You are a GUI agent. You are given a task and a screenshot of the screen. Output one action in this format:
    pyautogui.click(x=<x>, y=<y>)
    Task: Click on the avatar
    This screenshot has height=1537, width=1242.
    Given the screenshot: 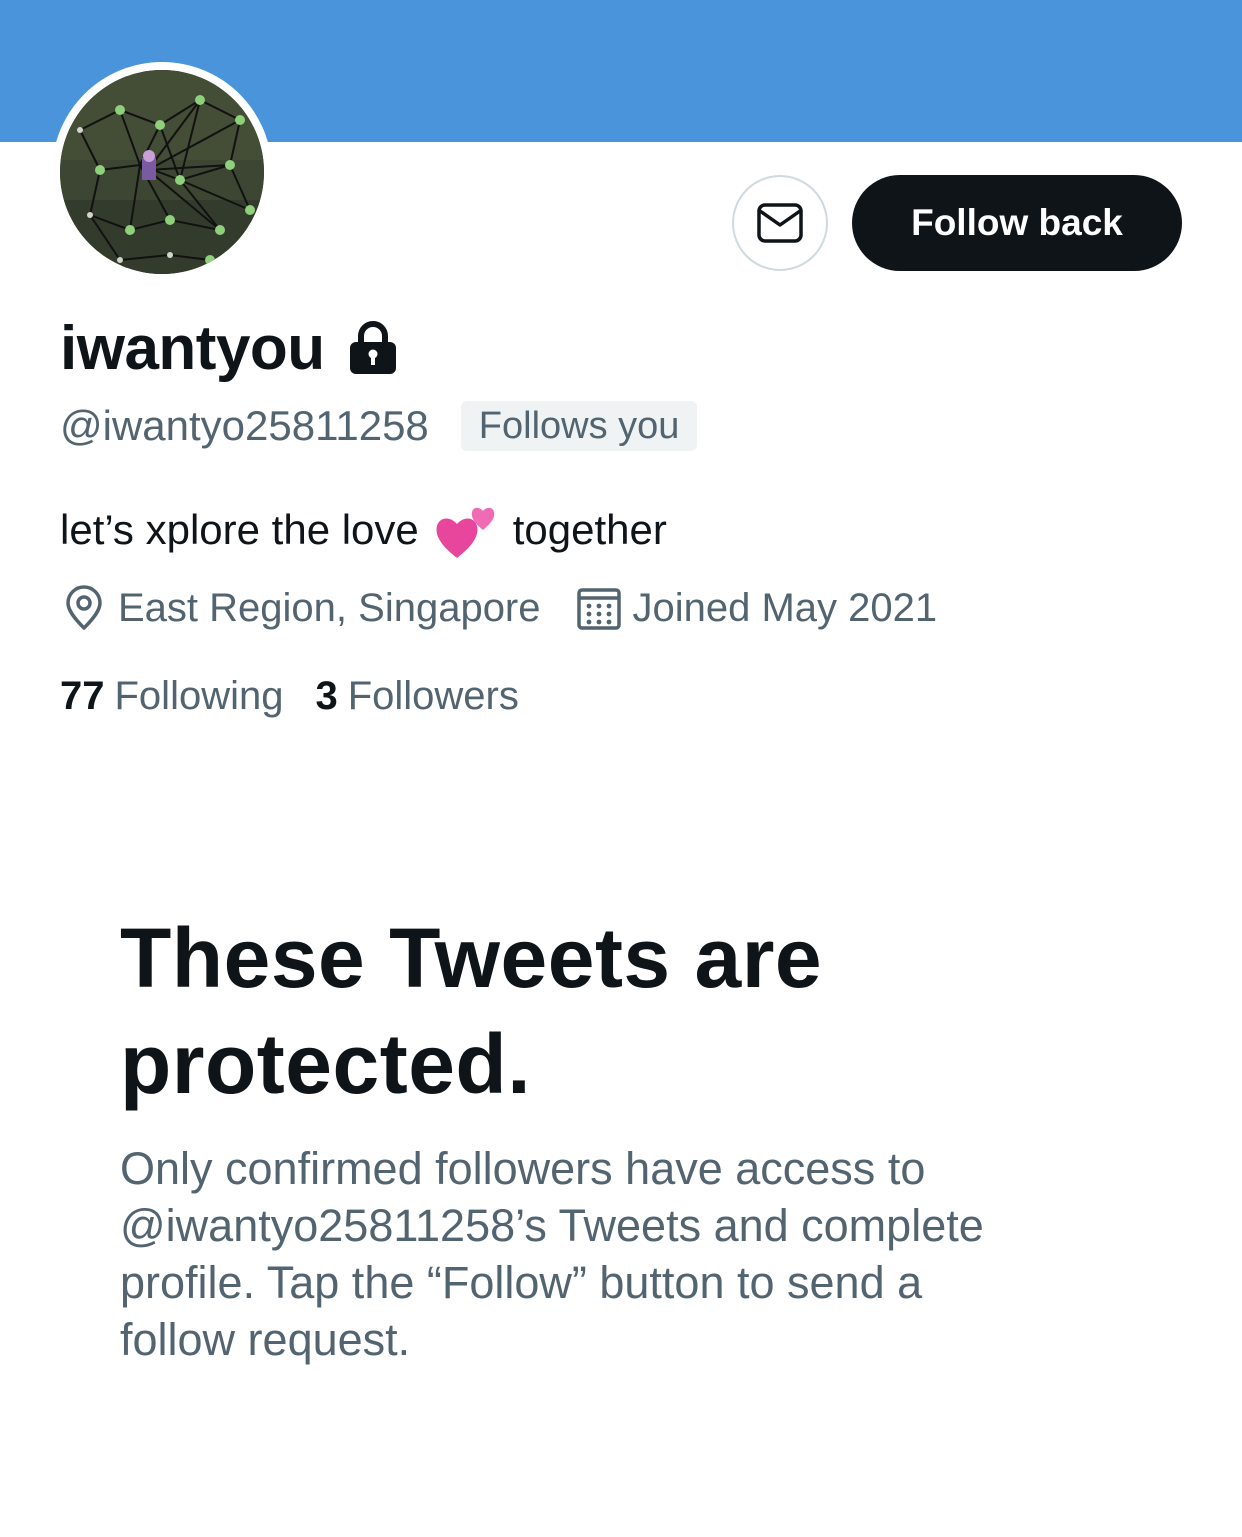 What is the action you would take?
    pyautogui.click(x=162, y=172)
    